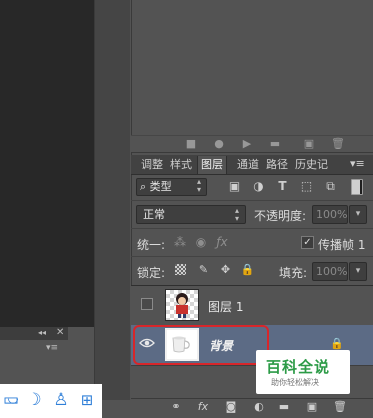  Describe the element at coordinates (247, 269) in the screenshot. I see `lock-all-icon: 🔒` at that location.